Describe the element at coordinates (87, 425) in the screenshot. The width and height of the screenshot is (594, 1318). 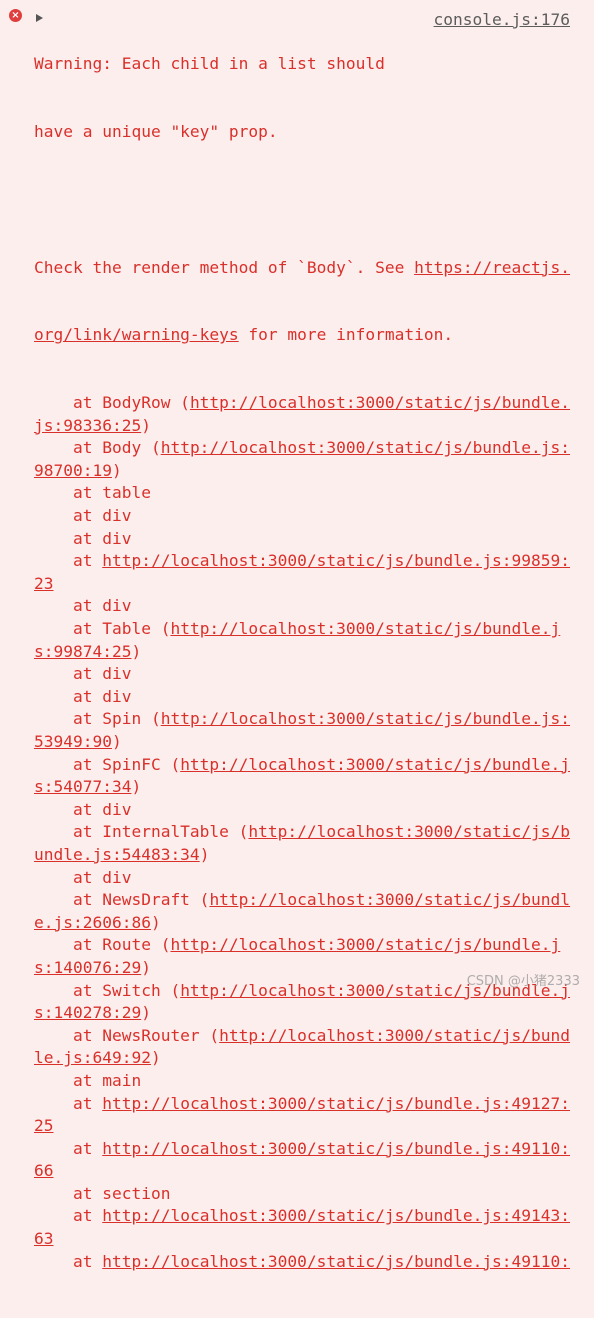
I see `stack-frame-link: js:98336:25` at that location.